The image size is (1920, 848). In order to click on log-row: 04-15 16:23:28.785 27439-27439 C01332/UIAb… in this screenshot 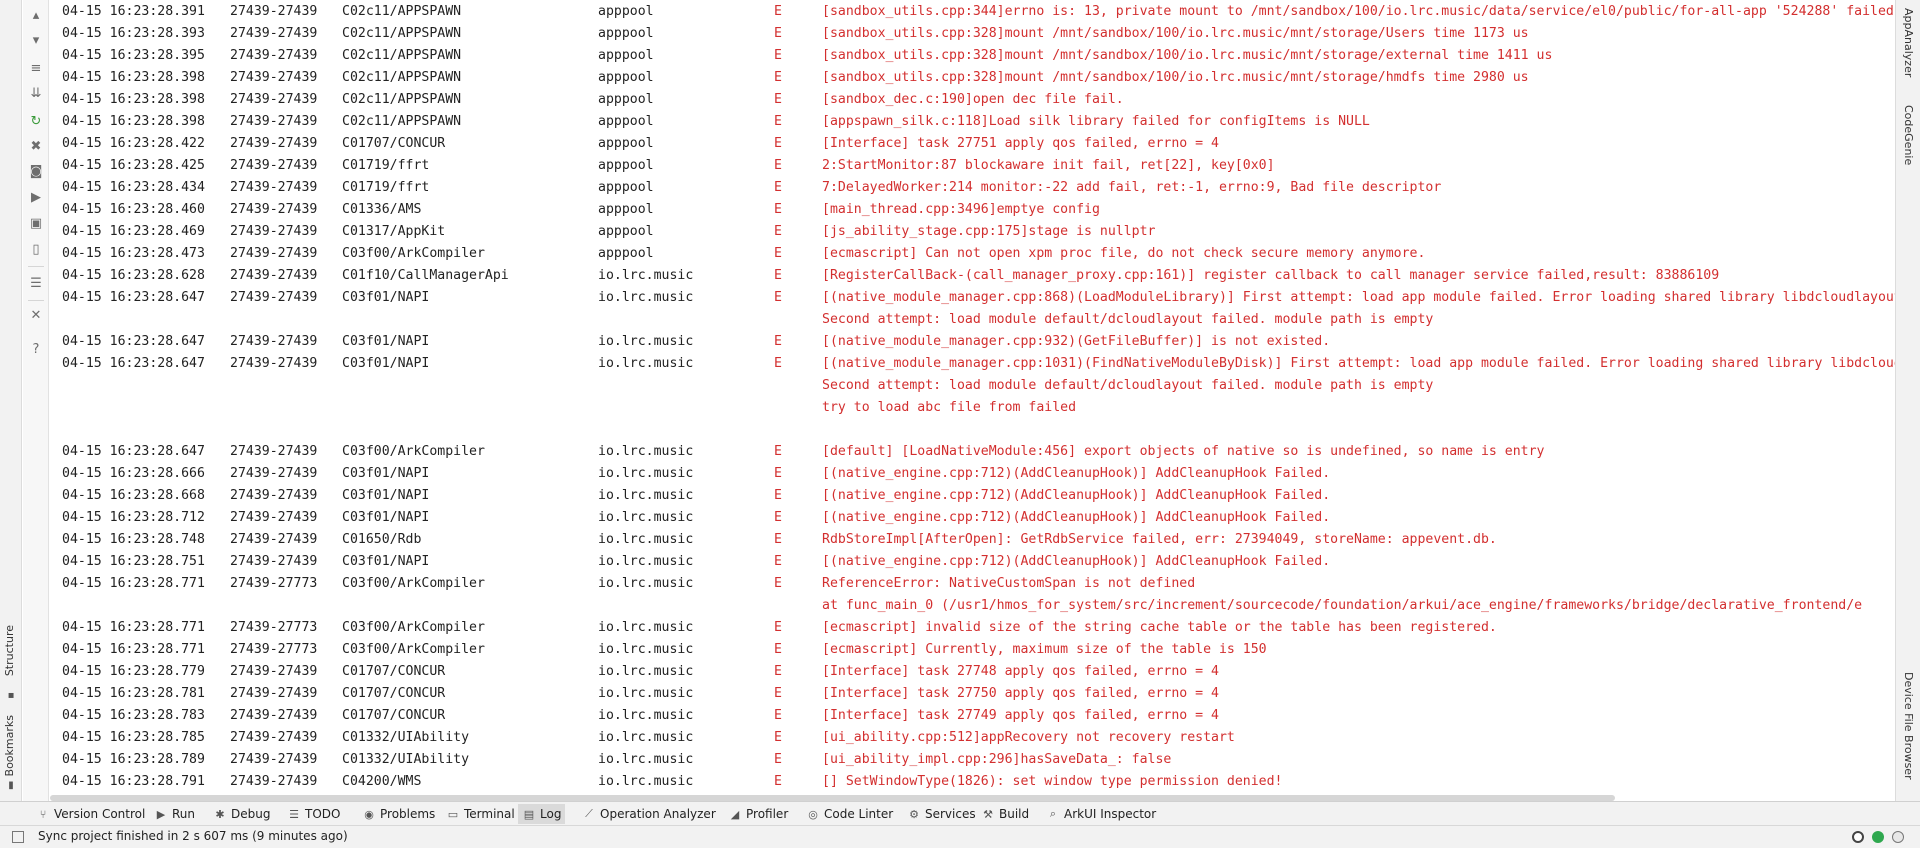, I will do `click(972, 738)`.